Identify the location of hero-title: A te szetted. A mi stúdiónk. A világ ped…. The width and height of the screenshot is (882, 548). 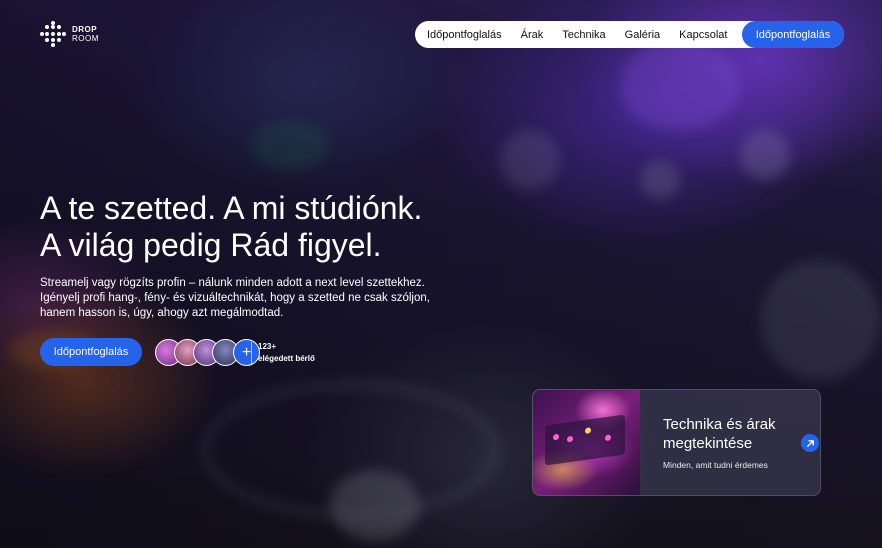
(231, 227).